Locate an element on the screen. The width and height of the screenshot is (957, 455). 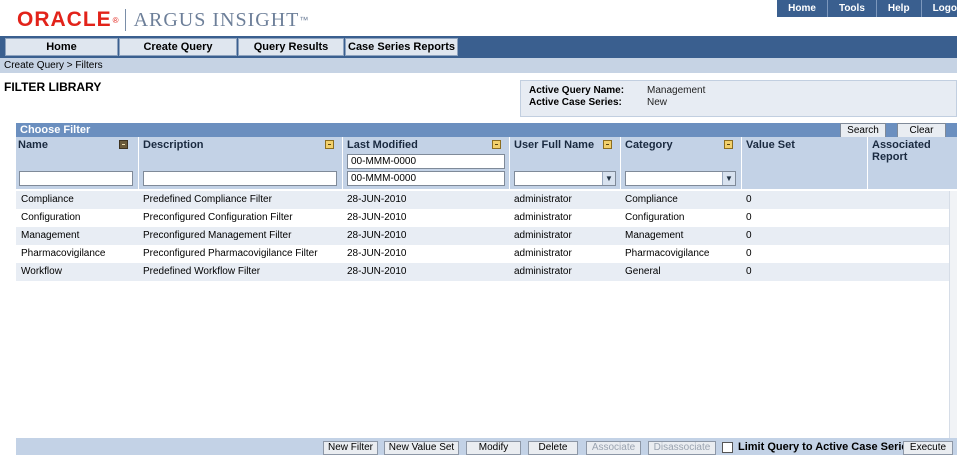
logo-trademark: ™ is located at coordinates (304, 20).